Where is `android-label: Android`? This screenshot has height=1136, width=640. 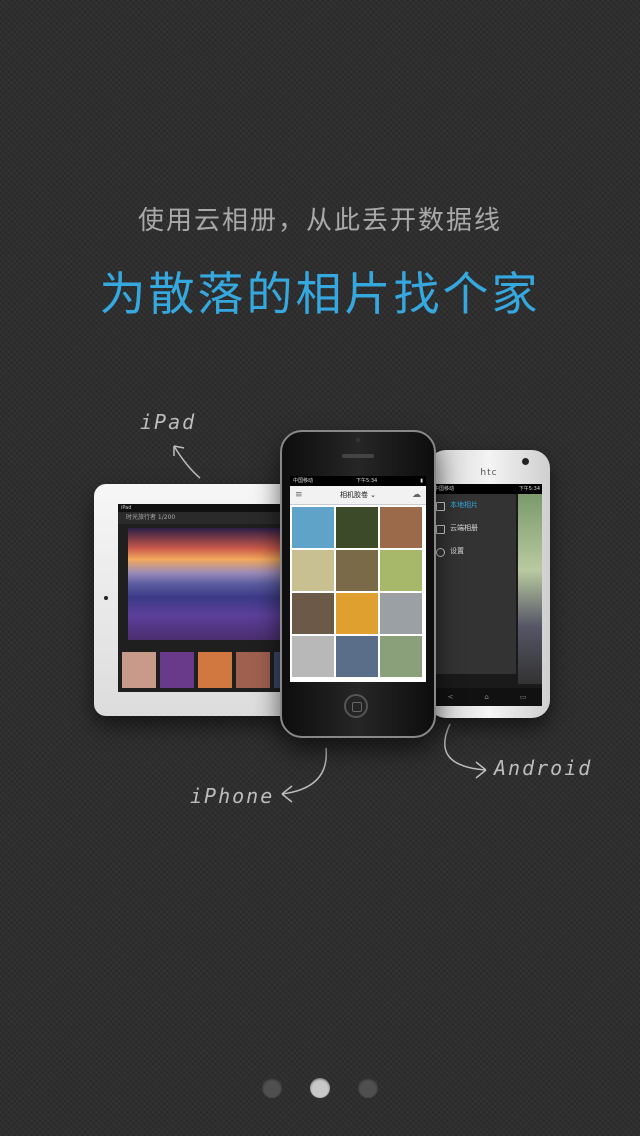 android-label: Android is located at coordinates (543, 768).